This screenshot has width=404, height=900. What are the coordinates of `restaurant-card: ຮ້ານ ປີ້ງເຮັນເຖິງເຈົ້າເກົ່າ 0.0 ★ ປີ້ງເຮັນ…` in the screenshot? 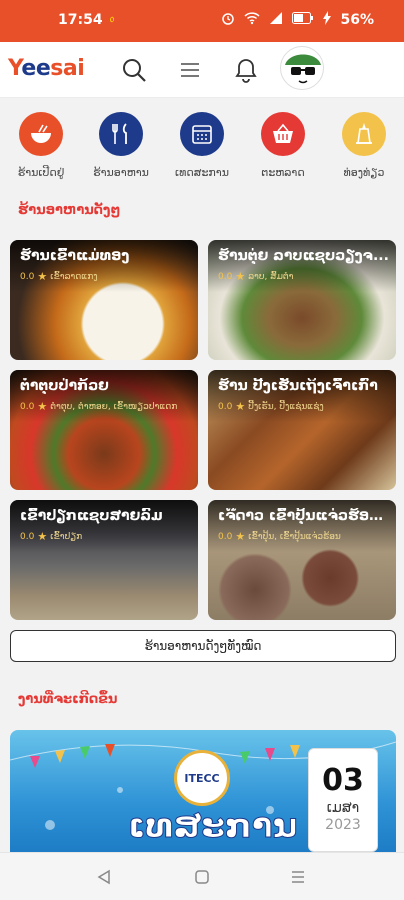 It's located at (302, 430).